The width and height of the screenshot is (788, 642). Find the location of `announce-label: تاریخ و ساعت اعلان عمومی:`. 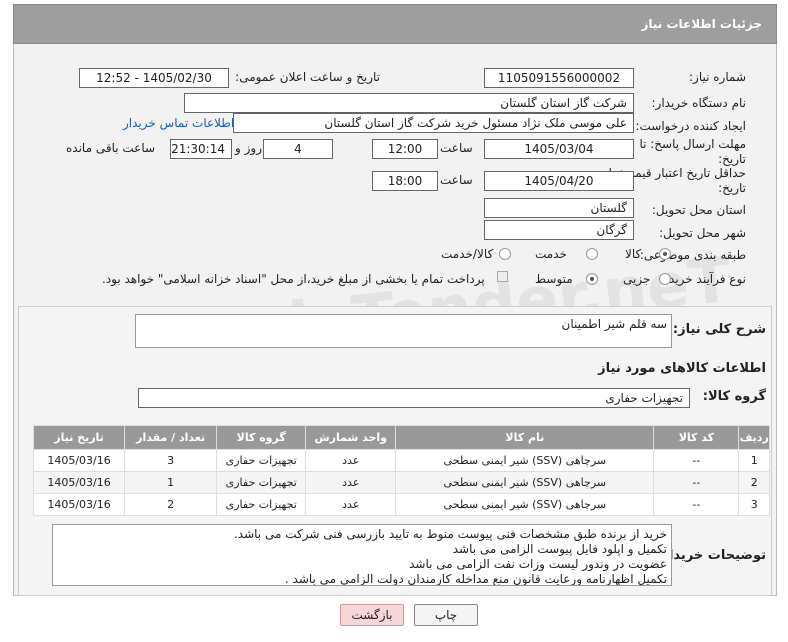

announce-label: تاریخ و ساعت اعلان عمومی: is located at coordinates (307, 77).